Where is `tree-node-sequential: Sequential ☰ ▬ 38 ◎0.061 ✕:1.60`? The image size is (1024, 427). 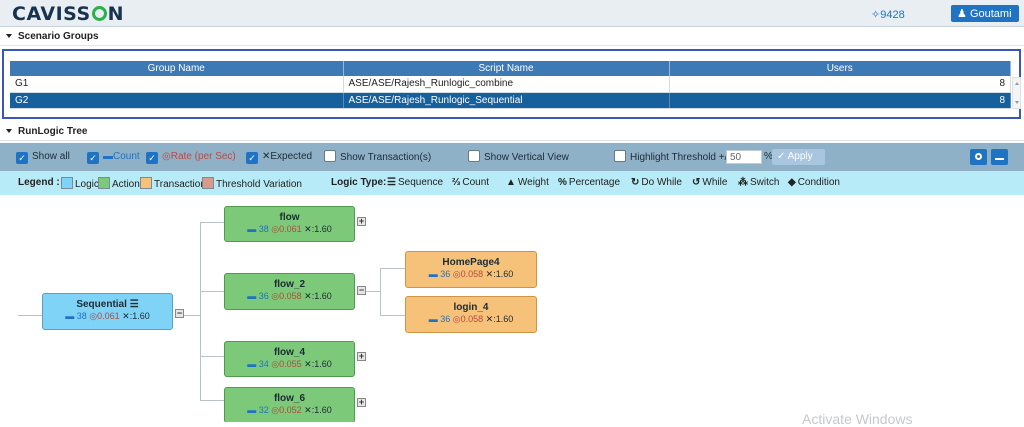 tree-node-sequential: Sequential ☰ ▬ 38 ◎0.061 ✕:1.60 is located at coordinates (107, 311).